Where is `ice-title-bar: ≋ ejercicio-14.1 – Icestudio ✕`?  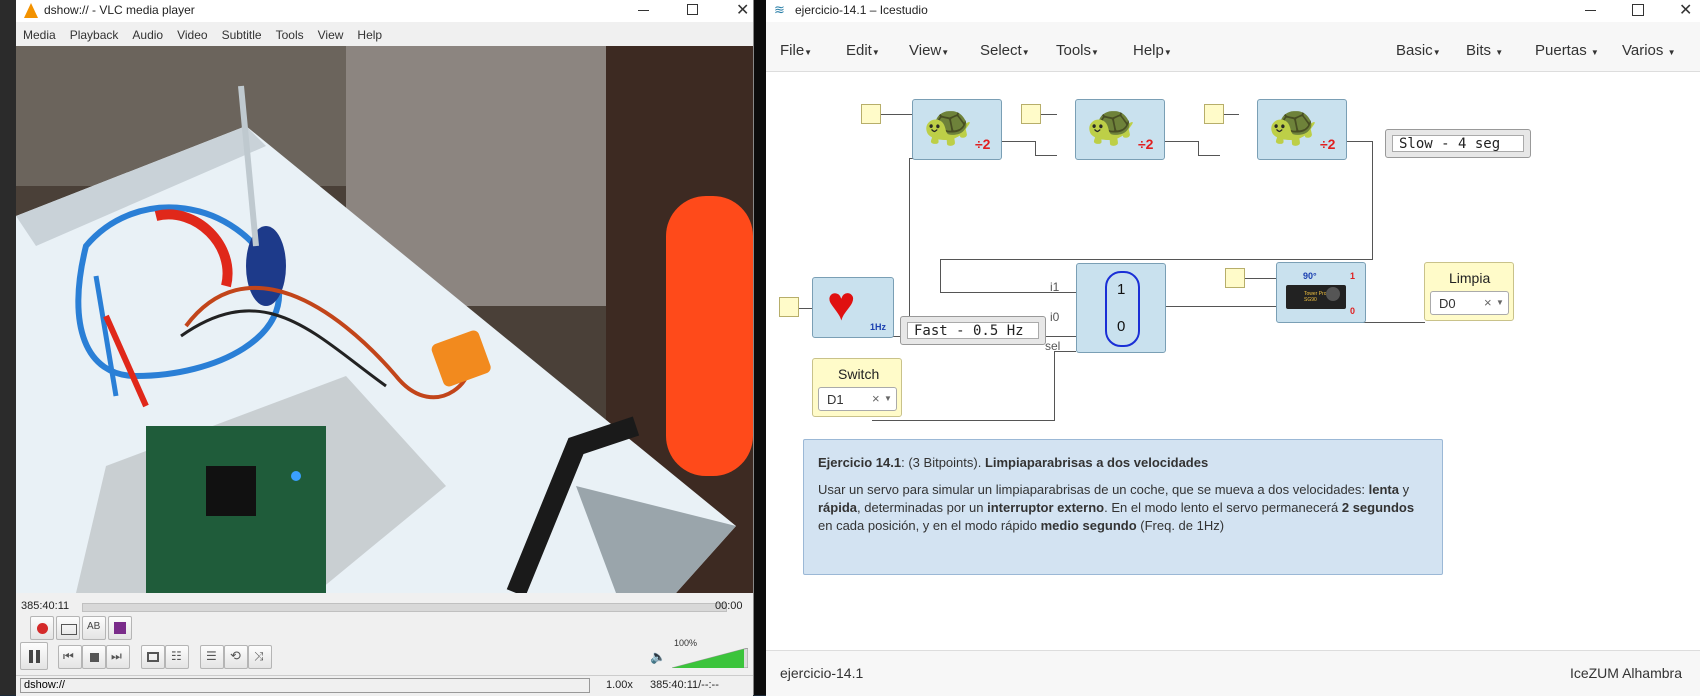
ice-title-bar: ≋ ejercicio-14.1 – Icestudio ✕ is located at coordinates (1233, 11).